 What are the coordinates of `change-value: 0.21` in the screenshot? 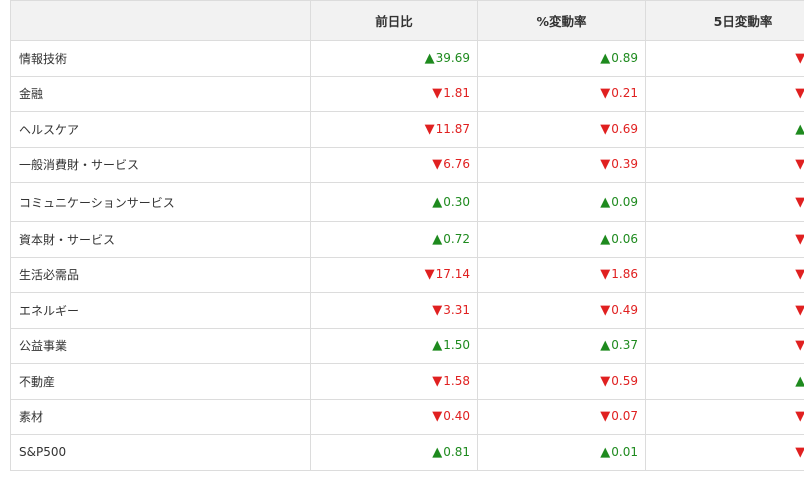 It's located at (624, 93).